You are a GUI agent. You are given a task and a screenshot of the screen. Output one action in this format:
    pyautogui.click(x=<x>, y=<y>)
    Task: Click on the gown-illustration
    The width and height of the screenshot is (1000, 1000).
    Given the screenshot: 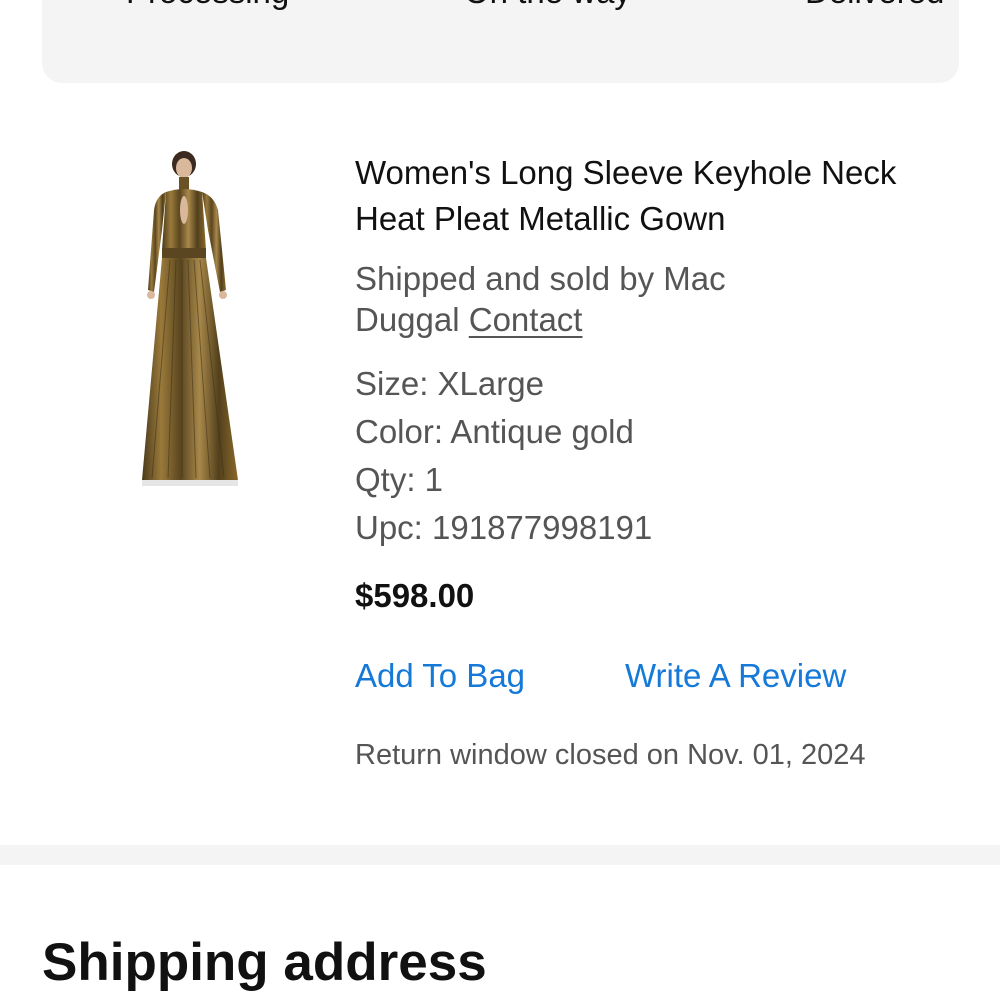 What is the action you would take?
    pyautogui.click(x=190, y=318)
    